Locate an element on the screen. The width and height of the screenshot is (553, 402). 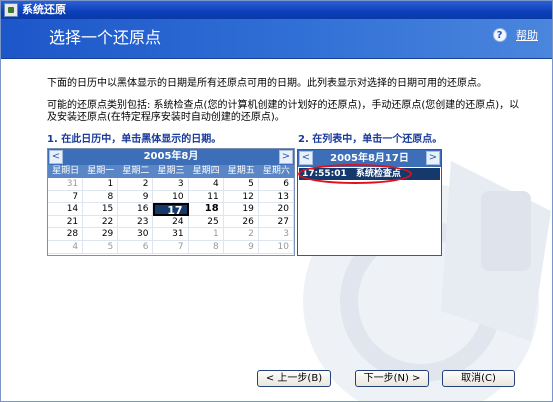
weekday-label: 星期六 is located at coordinates (276, 171).